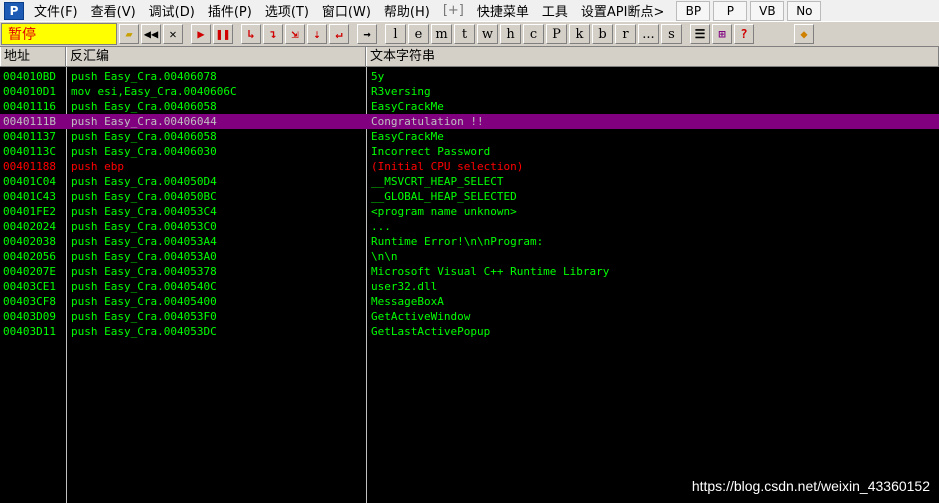 The image size is (939, 503). Describe the element at coordinates (144, 196) in the screenshot. I see `row-disassembly: push Easy_Cra.004050BC` at that location.